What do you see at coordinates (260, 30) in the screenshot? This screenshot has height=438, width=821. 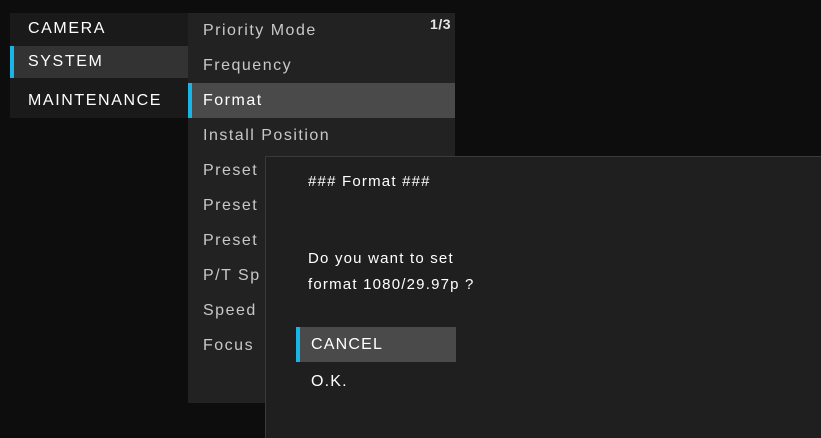 I see `submenu-item-label: Priority Mode` at bounding box center [260, 30].